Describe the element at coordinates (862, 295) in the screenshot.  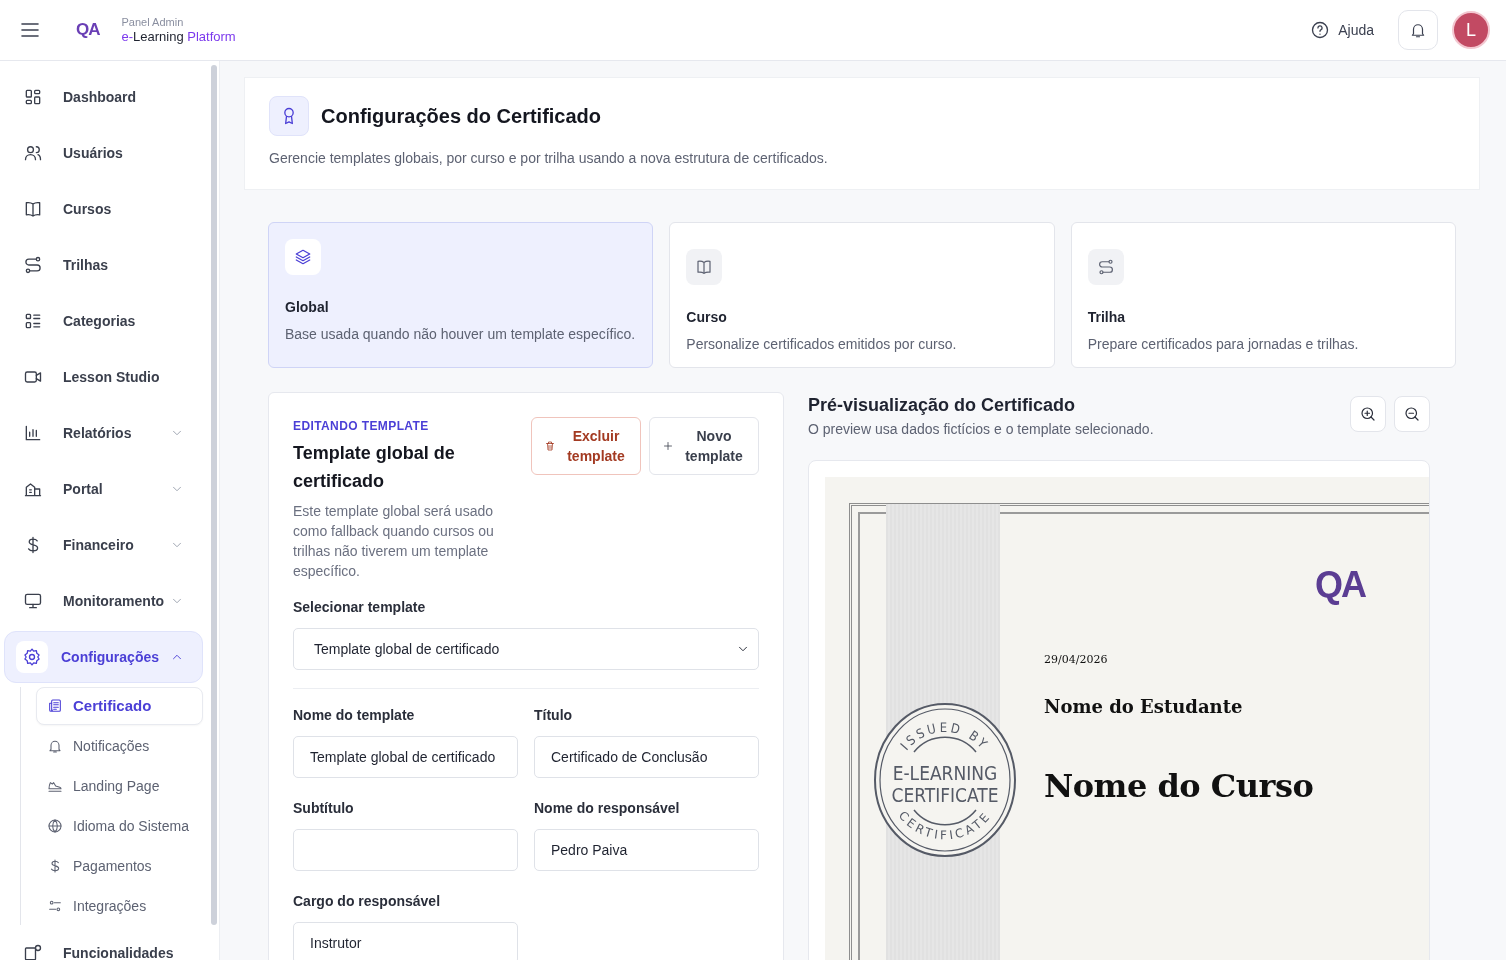
I see `scope-card: Curso Personalize certificados emitidos por curso.` at that location.